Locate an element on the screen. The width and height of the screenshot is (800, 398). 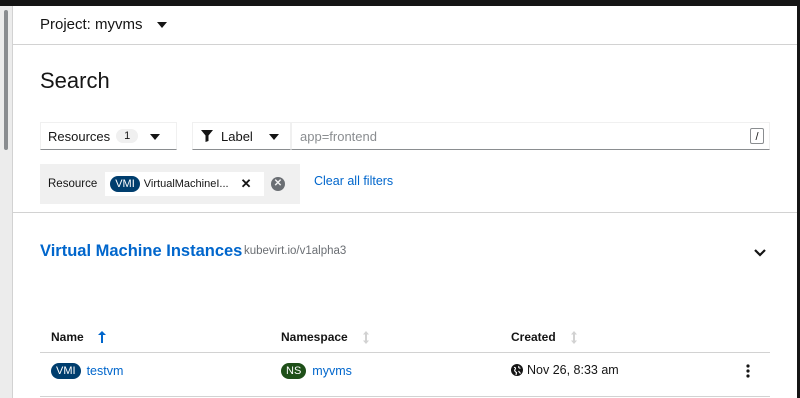
column-label-name: Name is located at coordinates (67, 337).